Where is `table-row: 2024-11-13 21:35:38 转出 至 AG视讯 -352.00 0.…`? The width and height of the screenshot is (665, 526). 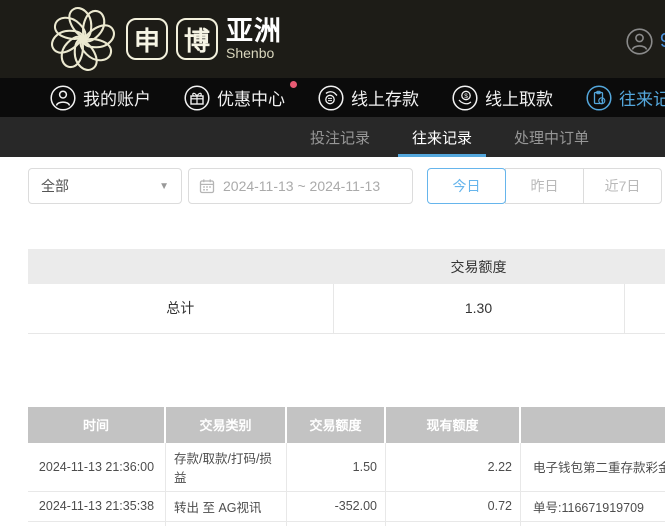
table-row: 2024-11-13 21:35:38 转出 至 AG视讯 -352.00 0.… is located at coordinates (346, 506).